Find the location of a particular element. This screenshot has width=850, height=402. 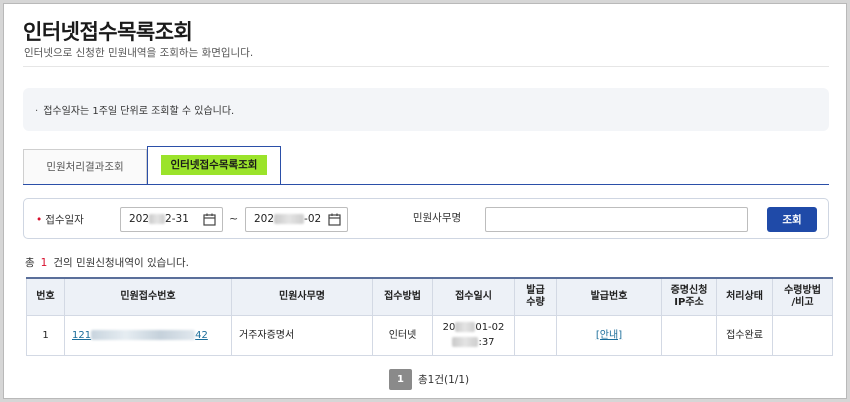

page-button-current: 1 is located at coordinates (400, 379).